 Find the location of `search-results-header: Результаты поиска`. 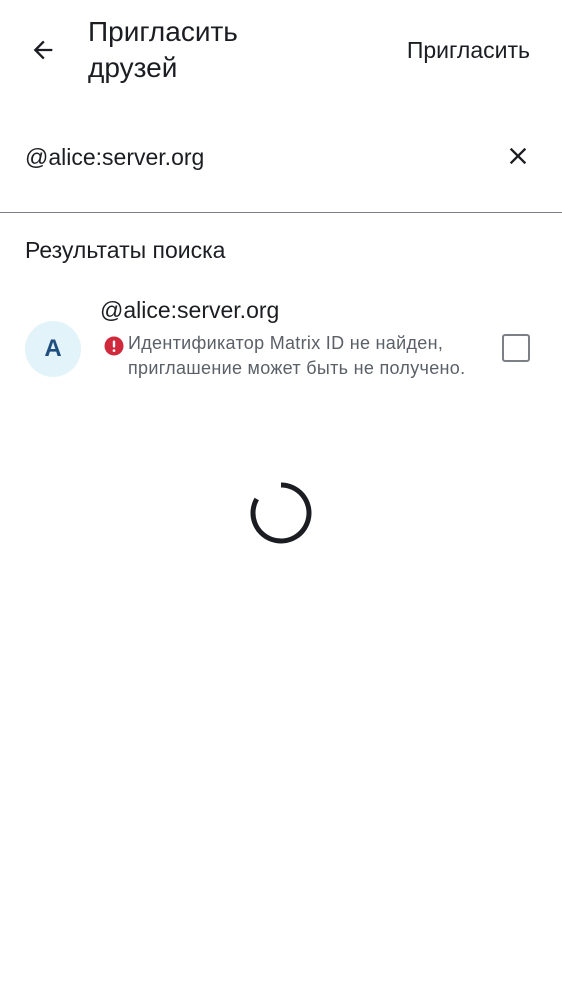

search-results-header: Результаты поиска is located at coordinates (125, 250).